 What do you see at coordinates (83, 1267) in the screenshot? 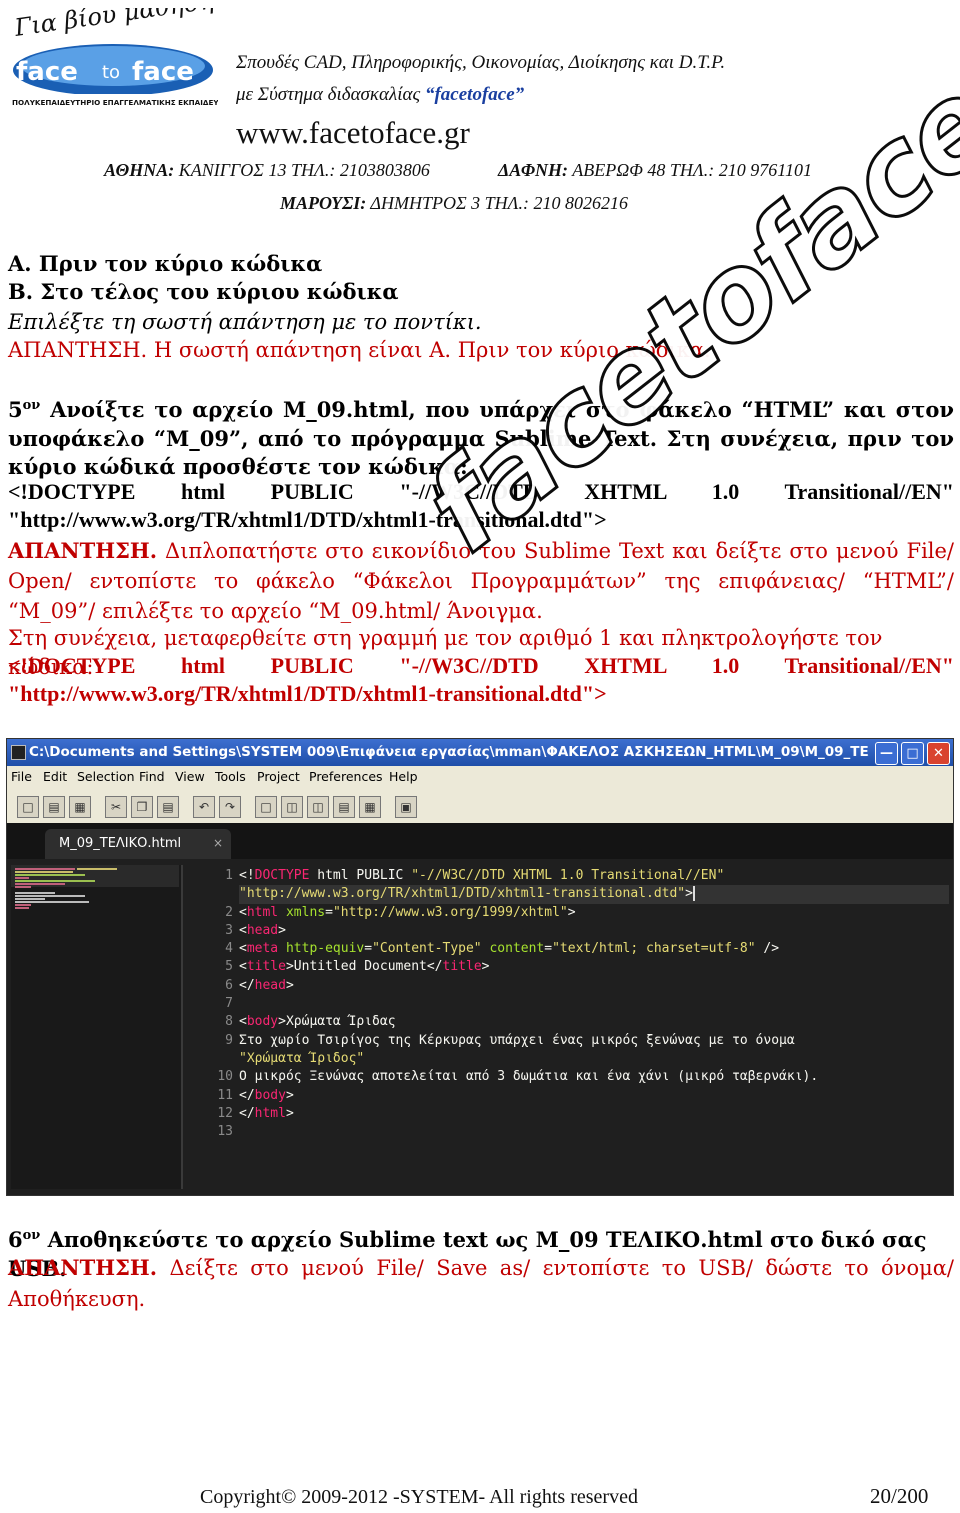
I see `answer-3-label: ΑΠΑΝΤΗΣΗ.` at bounding box center [83, 1267].